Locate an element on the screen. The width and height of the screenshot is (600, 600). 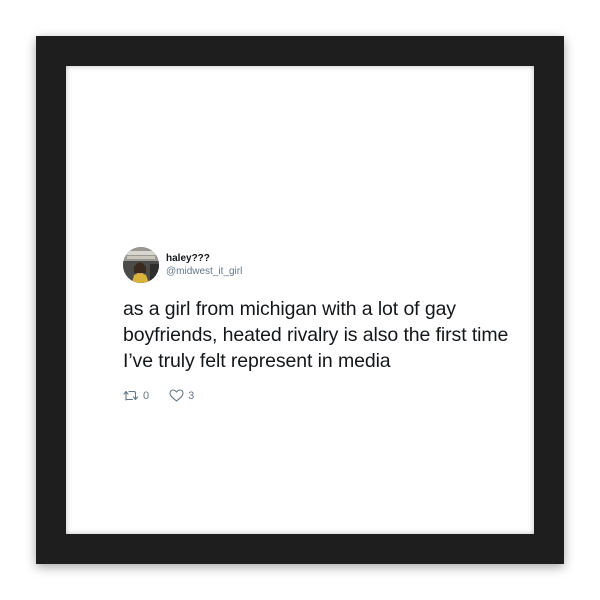
tweet-header: haley??? @midwest_it_girl is located at coordinates (323, 265).